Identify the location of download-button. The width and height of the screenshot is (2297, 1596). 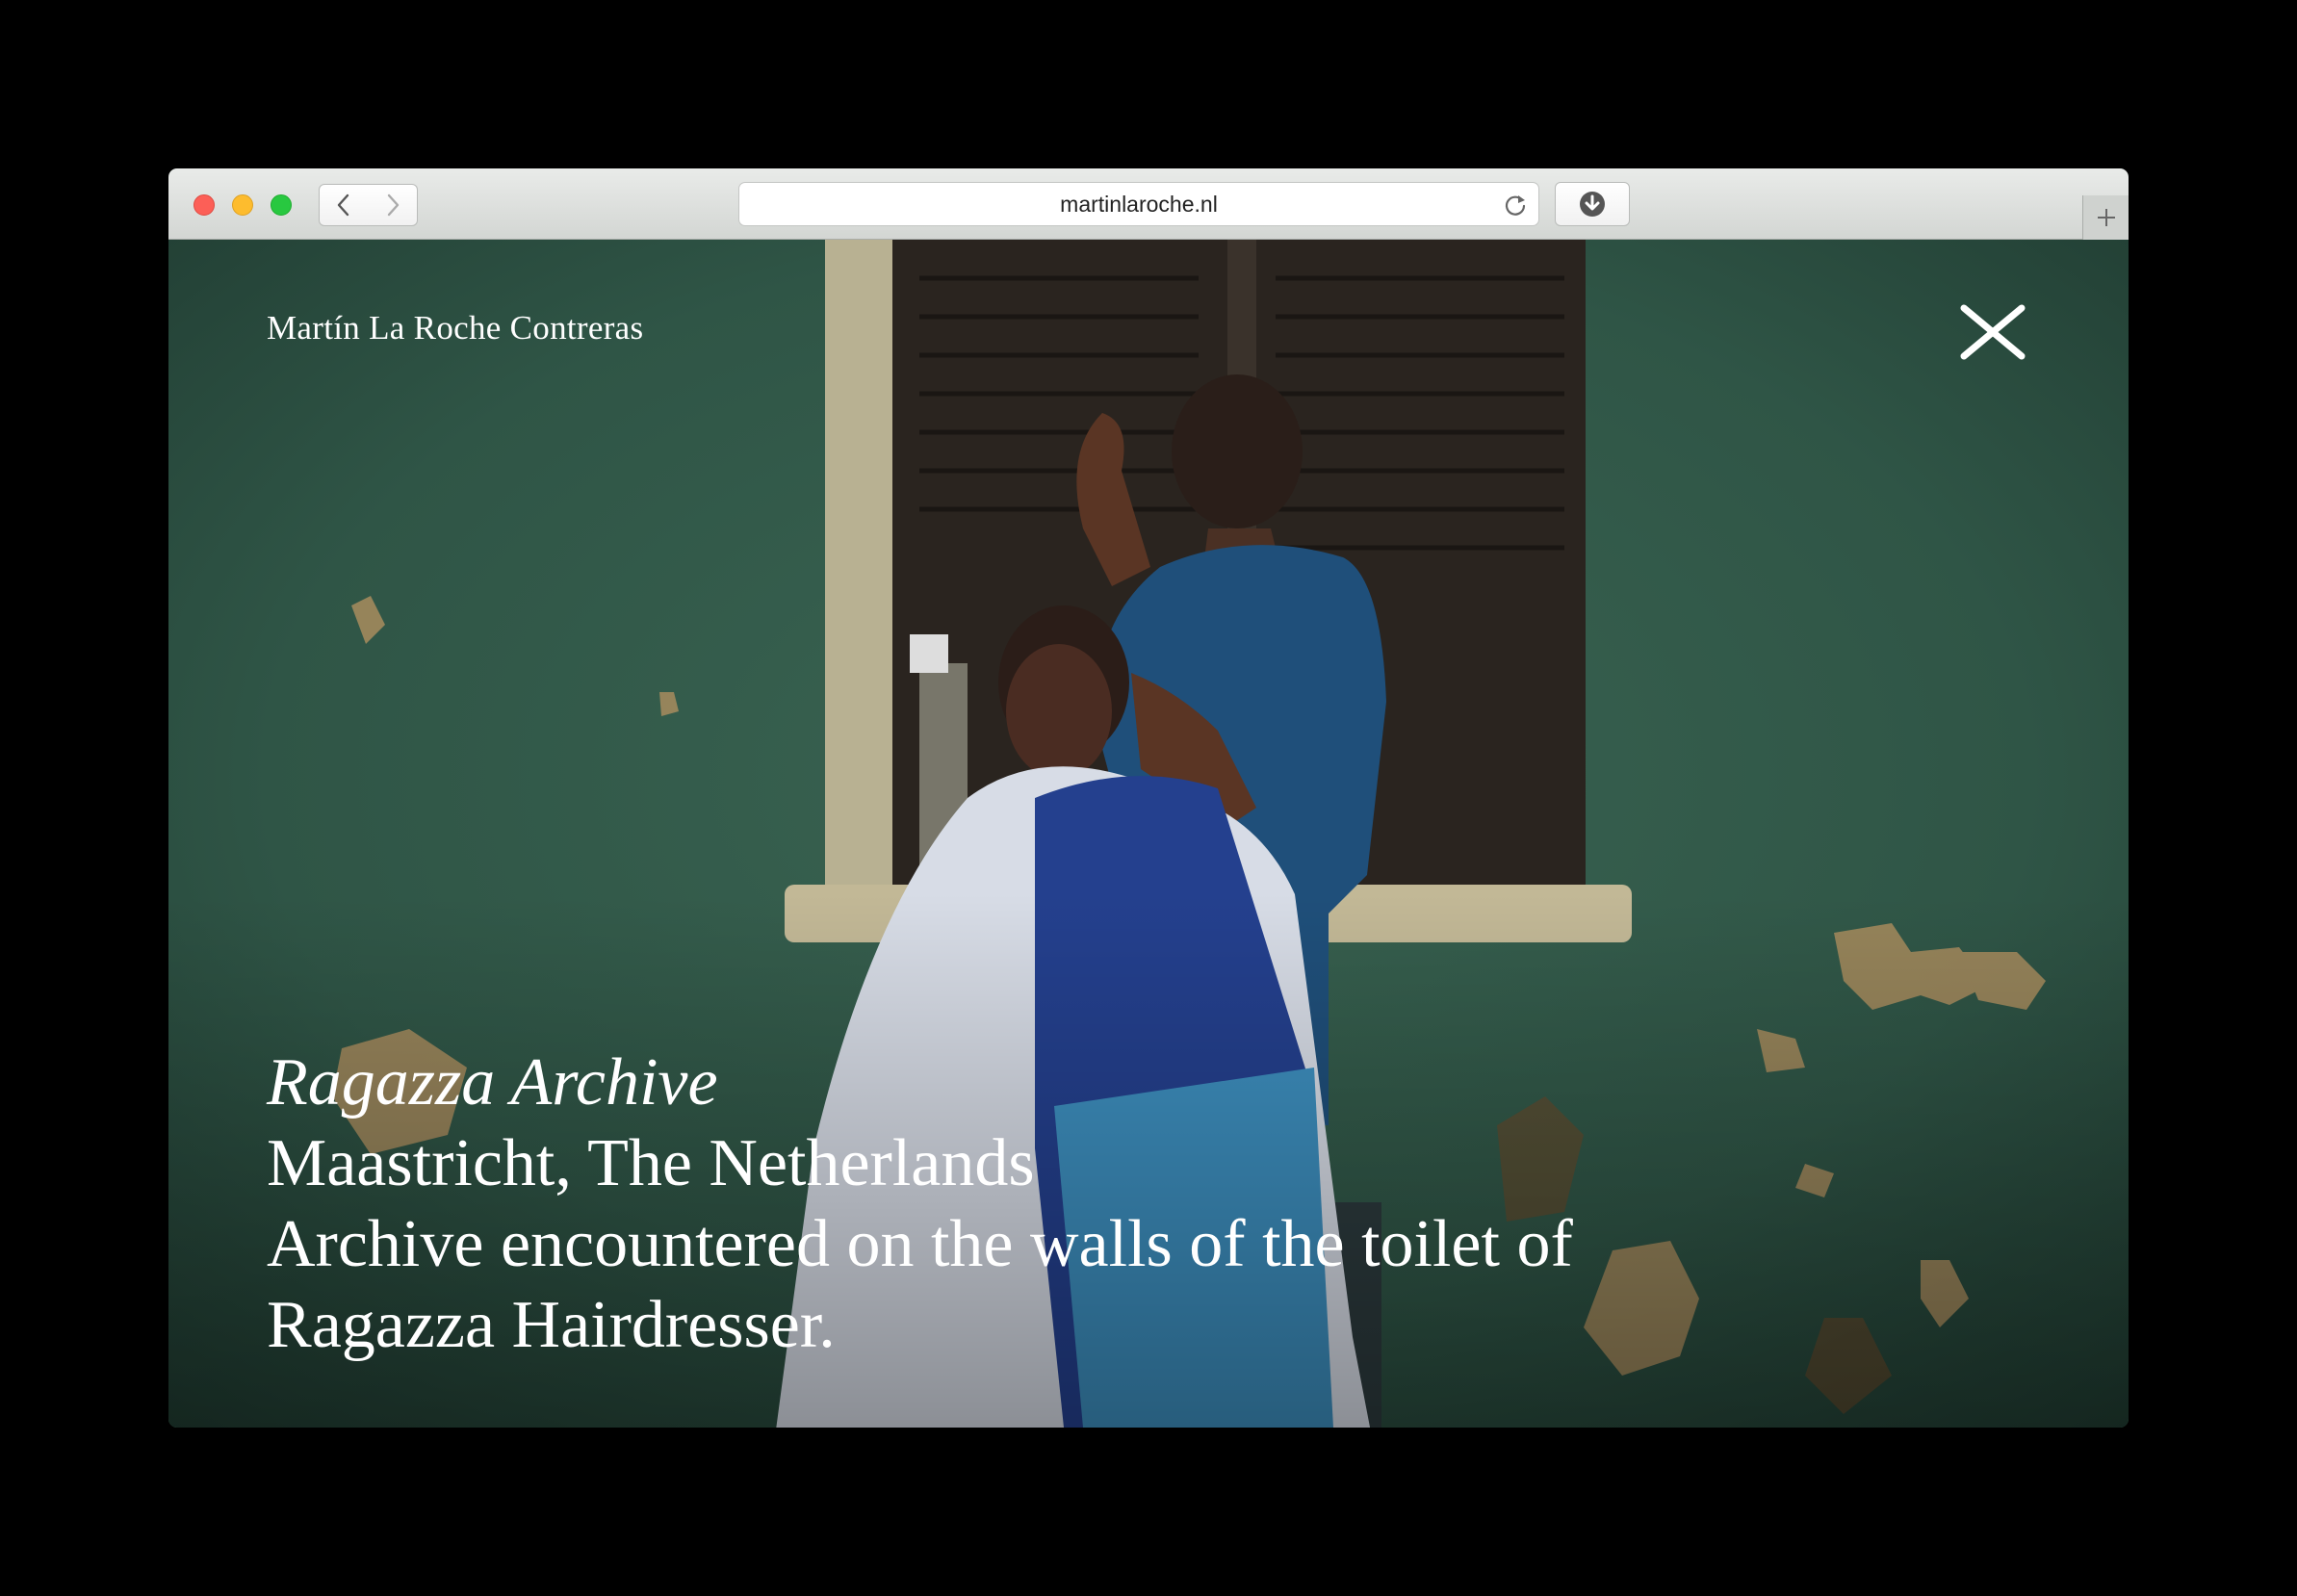
(1593, 204).